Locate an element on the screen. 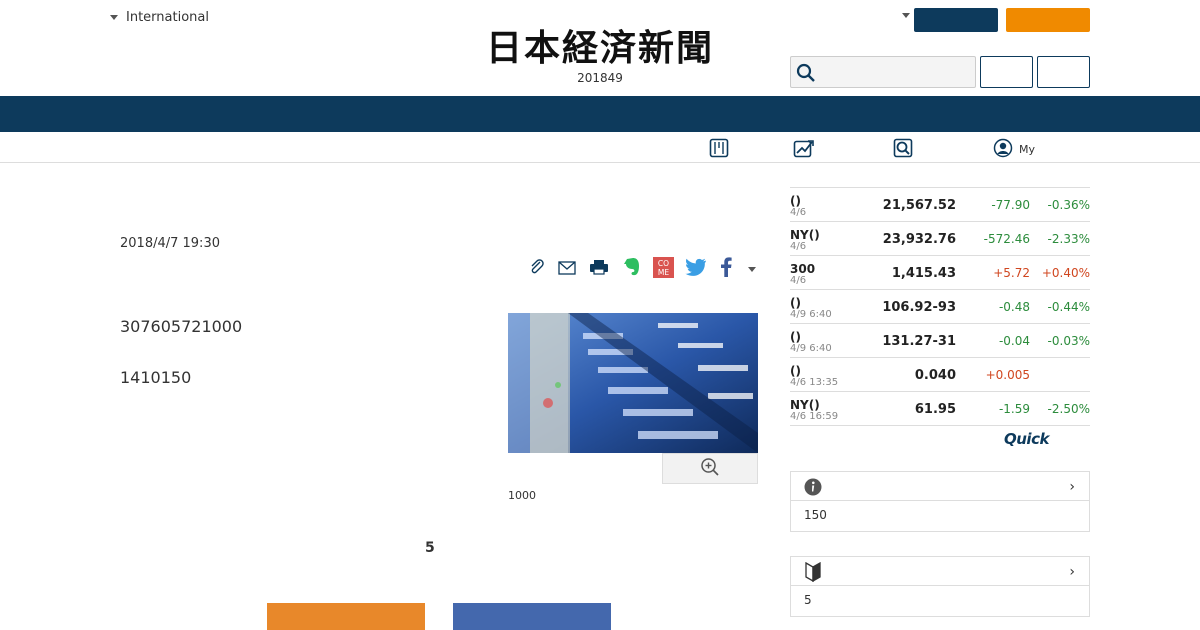 The width and height of the screenshot is (1200, 630). beginner-card-header: › is located at coordinates (940, 571).